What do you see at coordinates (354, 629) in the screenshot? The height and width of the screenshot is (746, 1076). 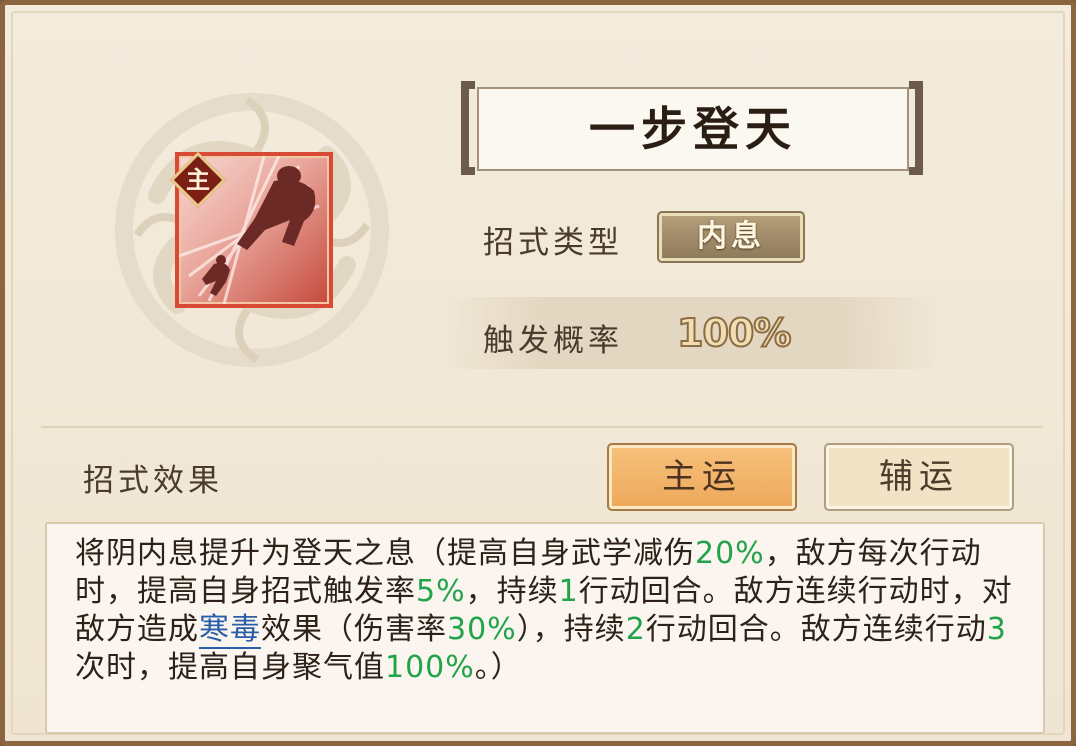 I see `desc-text: 效果（伤害率` at bounding box center [354, 629].